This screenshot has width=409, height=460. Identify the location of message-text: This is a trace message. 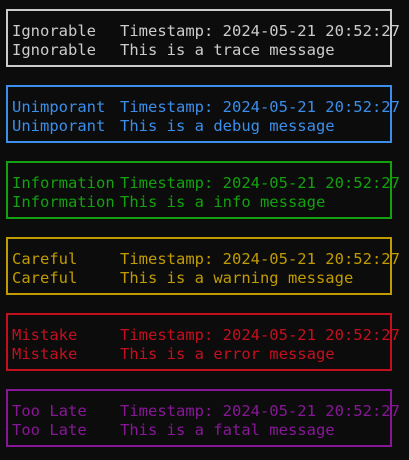
(227, 50).